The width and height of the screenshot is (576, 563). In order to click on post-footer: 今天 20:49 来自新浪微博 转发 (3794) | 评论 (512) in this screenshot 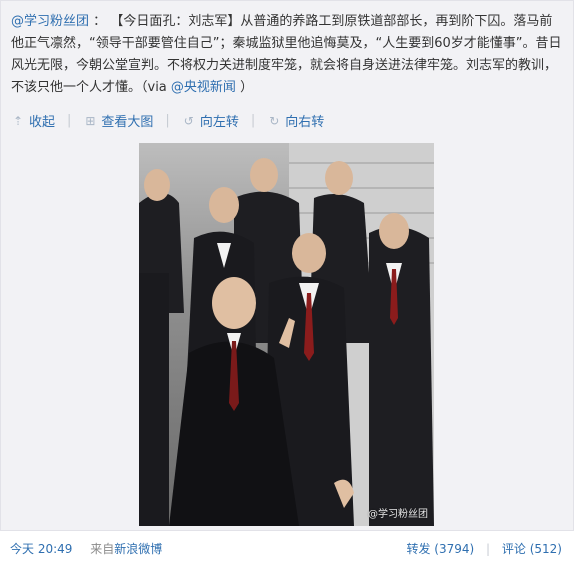, I will do `click(286, 548)`.